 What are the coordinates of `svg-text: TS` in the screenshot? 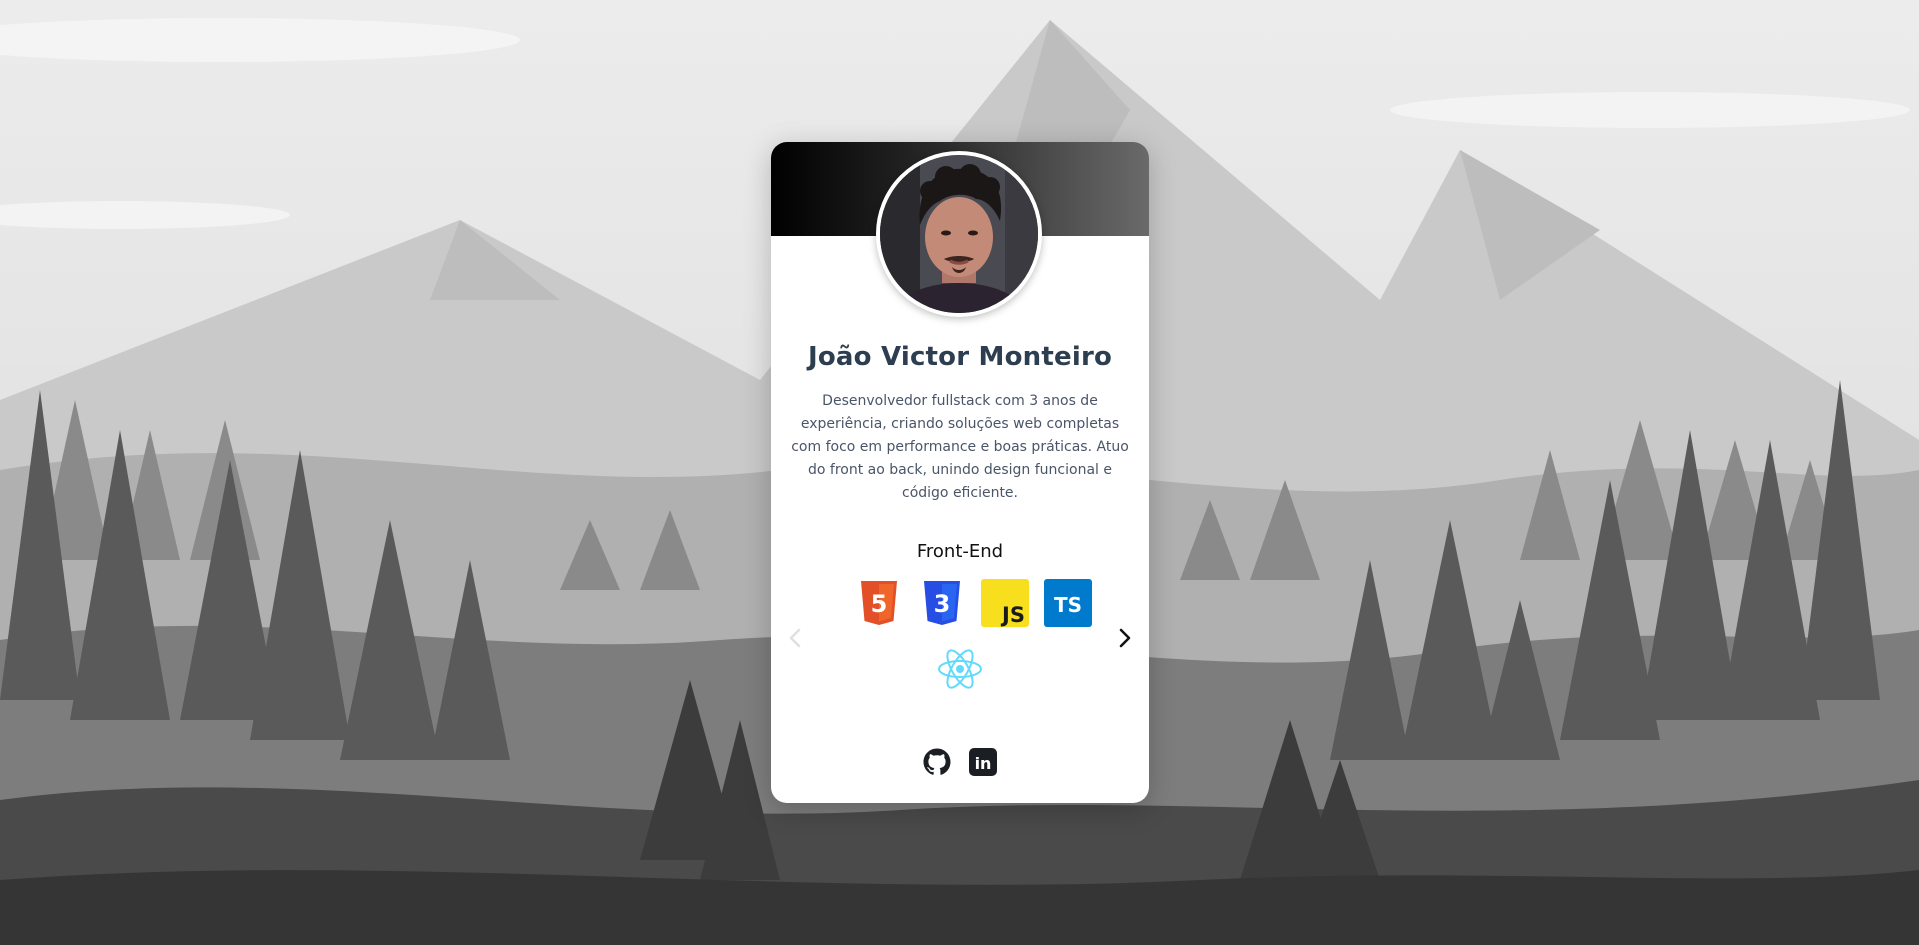 It's located at (1068, 605).